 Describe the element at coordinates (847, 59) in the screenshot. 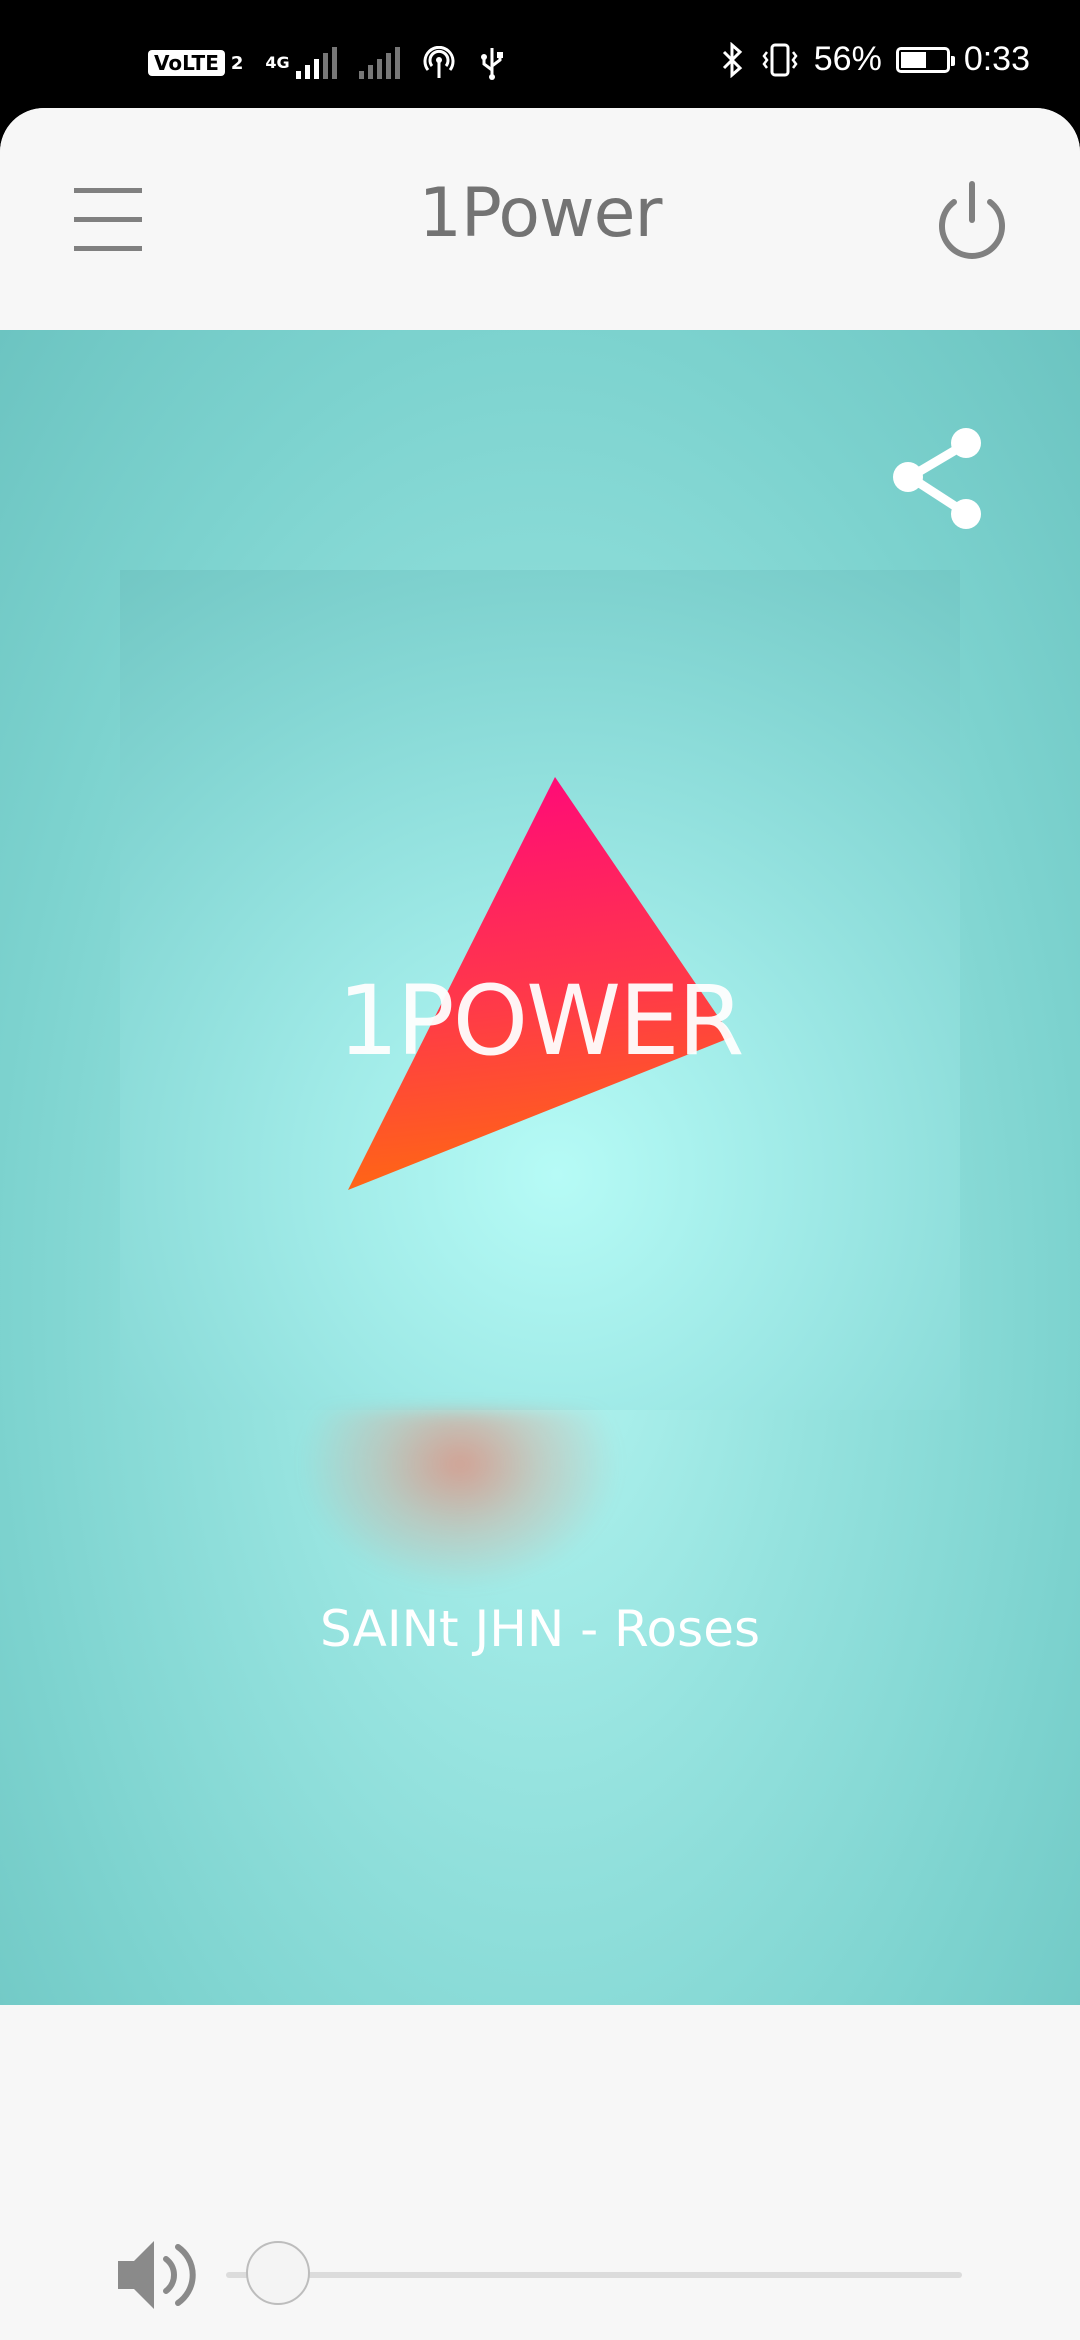

I see `battery-percent: 56%` at that location.